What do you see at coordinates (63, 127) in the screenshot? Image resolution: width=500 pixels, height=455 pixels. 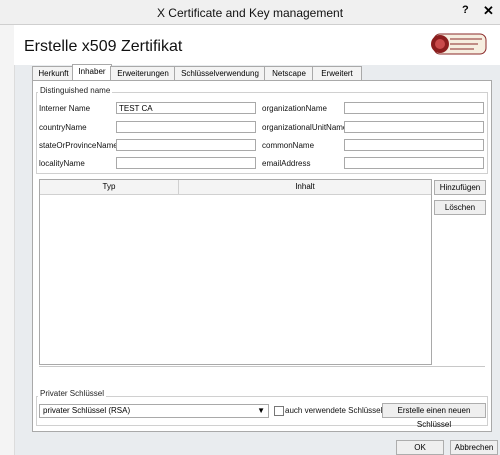 I see `country-name-label: countryName` at bounding box center [63, 127].